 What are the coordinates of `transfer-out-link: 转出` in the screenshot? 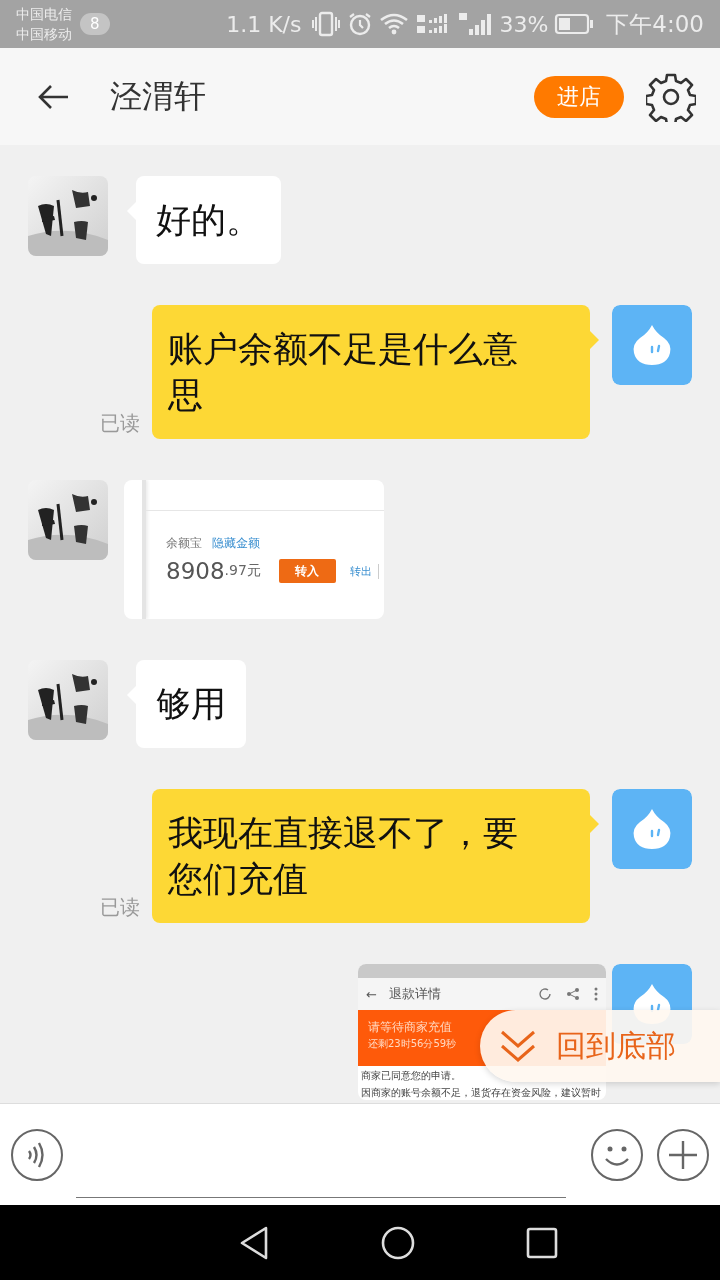 It's located at (364, 571).